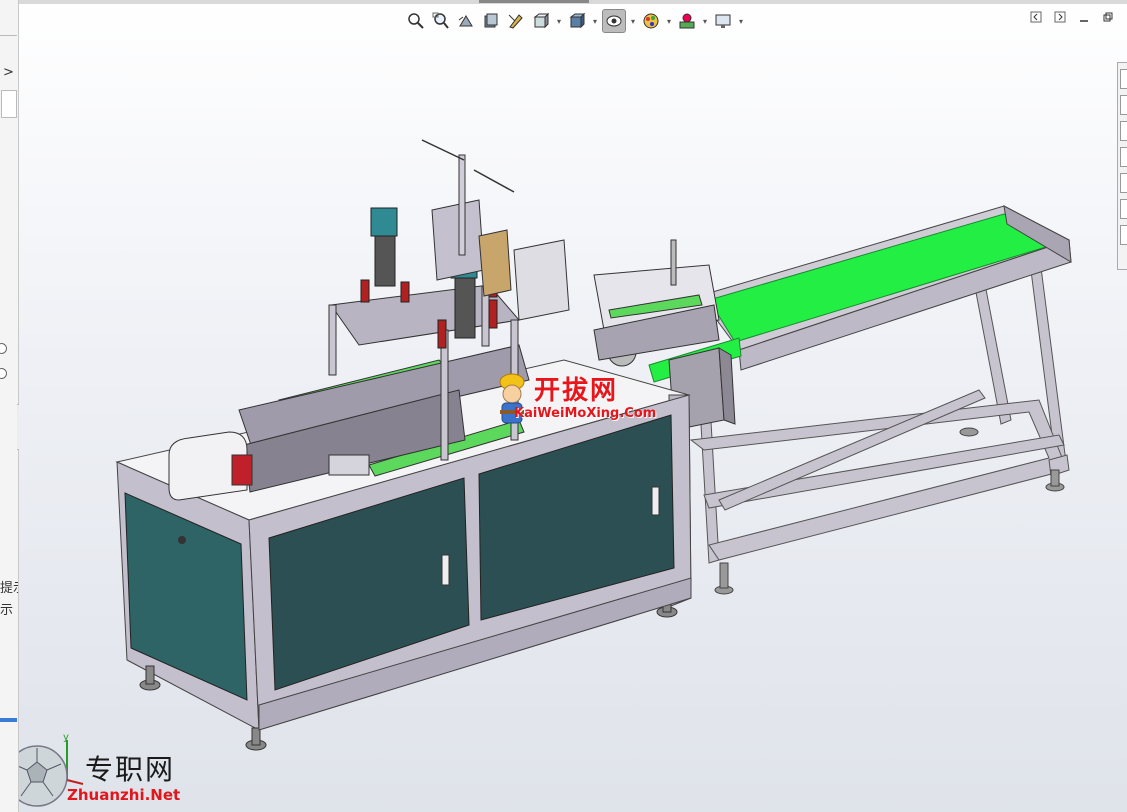  I want to click on watermark-zhuanzhi: 专职网 Zhuanzhi.Net, so click(119, 771).